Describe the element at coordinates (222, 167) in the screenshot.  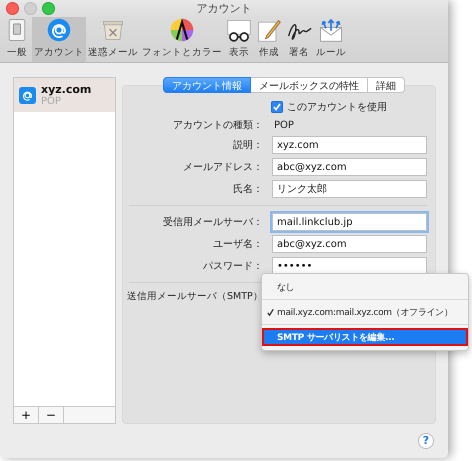
I see `field-label: メールアドレス：` at that location.